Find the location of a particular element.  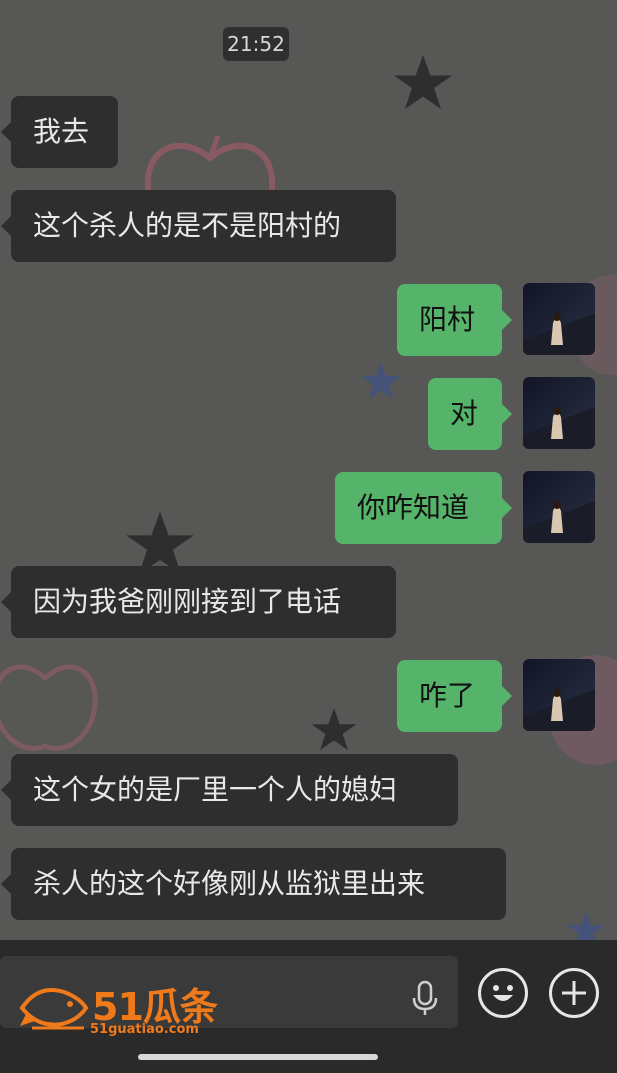

watermark-logo: 51瓜条 51guatiao.com is located at coordinates (118, 1007).